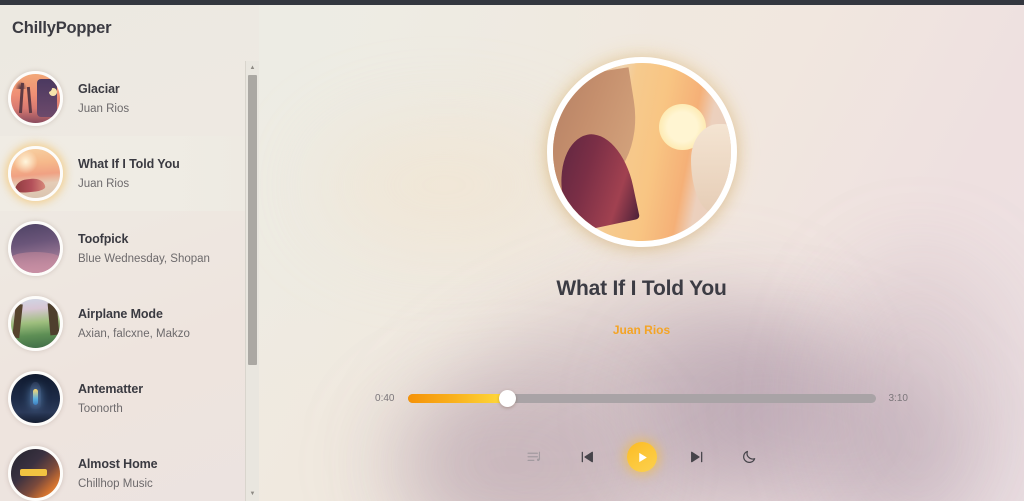  I want to click on track-title: Toofpick, so click(103, 239).